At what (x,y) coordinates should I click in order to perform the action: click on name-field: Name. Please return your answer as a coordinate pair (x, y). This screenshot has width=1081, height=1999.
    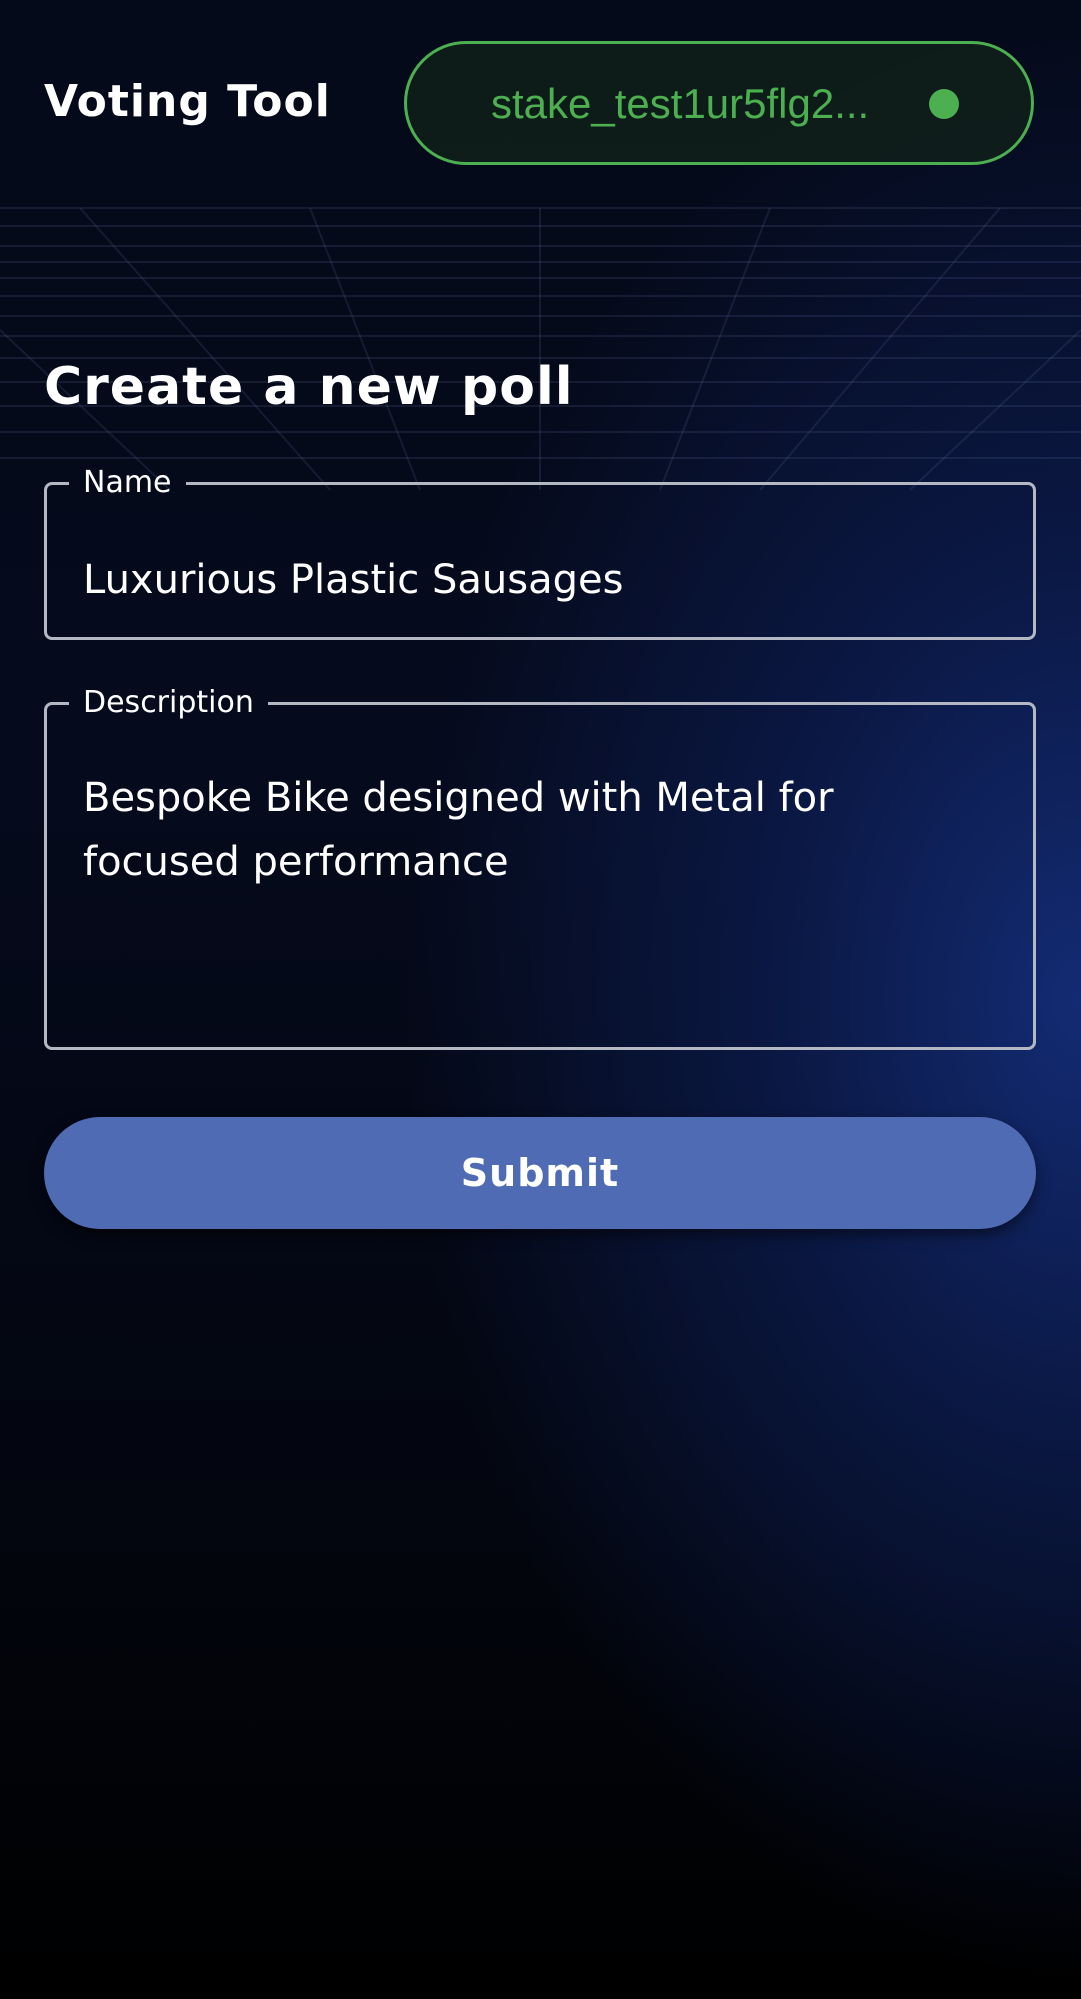
    Looking at the image, I should click on (540, 553).